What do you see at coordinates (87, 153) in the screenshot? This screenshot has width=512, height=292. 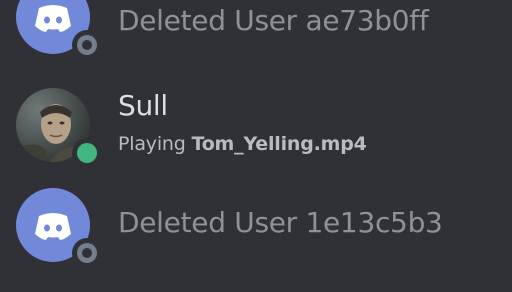 I see `status-online-icon` at bounding box center [87, 153].